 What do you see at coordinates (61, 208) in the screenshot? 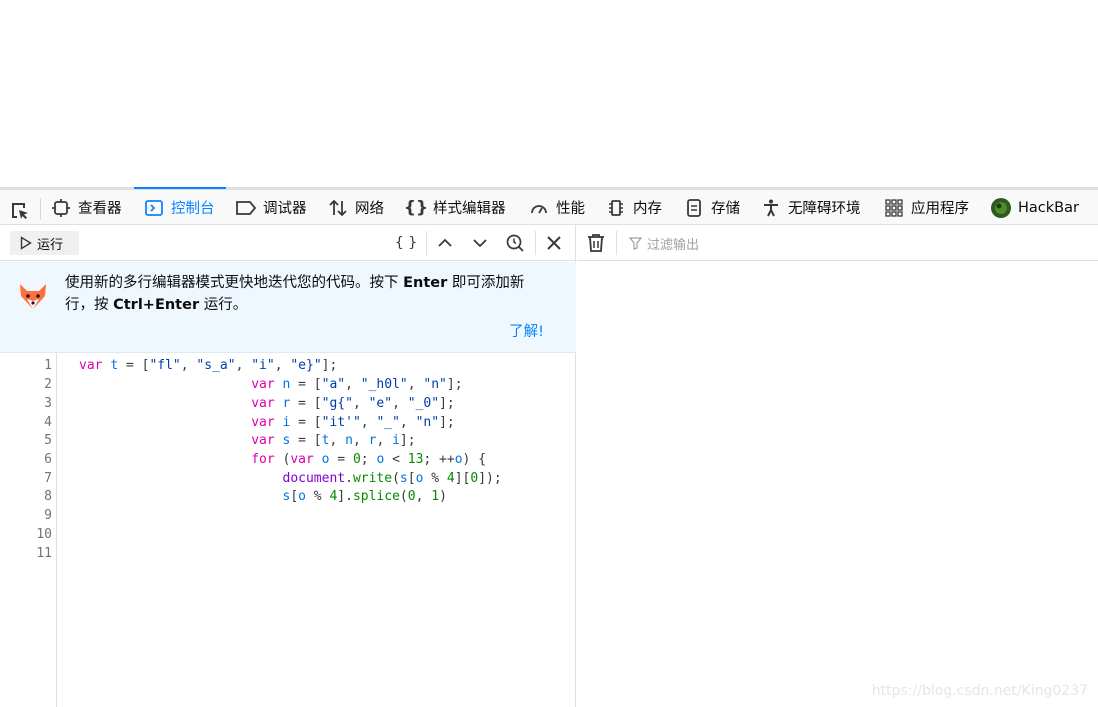
I see `inspector-icon` at bounding box center [61, 208].